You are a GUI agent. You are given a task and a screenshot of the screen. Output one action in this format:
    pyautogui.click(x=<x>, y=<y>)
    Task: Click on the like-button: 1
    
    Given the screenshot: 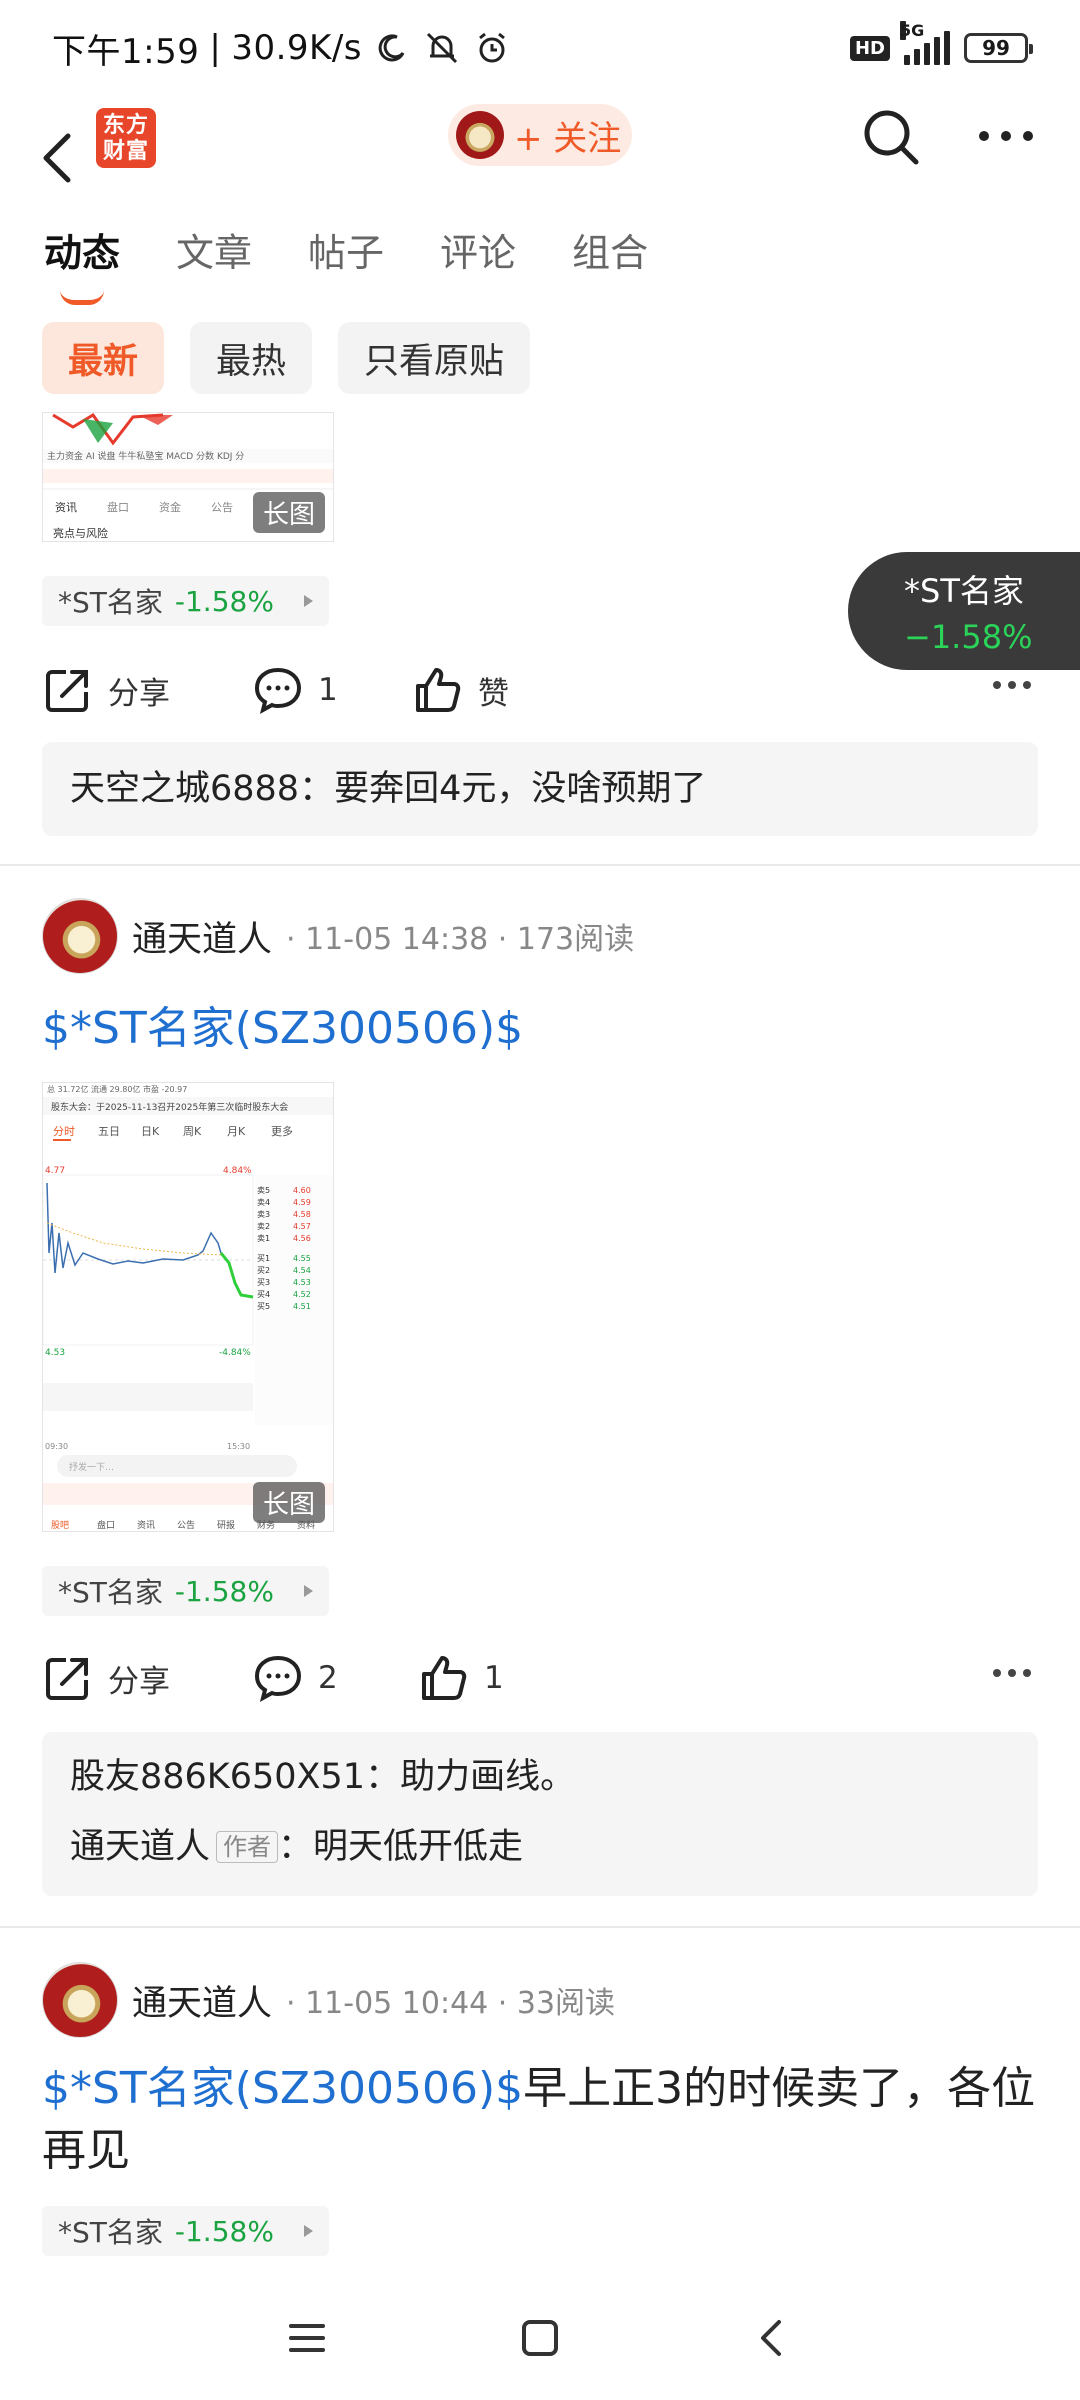 What is the action you would take?
    pyautogui.click(x=461, y=1678)
    